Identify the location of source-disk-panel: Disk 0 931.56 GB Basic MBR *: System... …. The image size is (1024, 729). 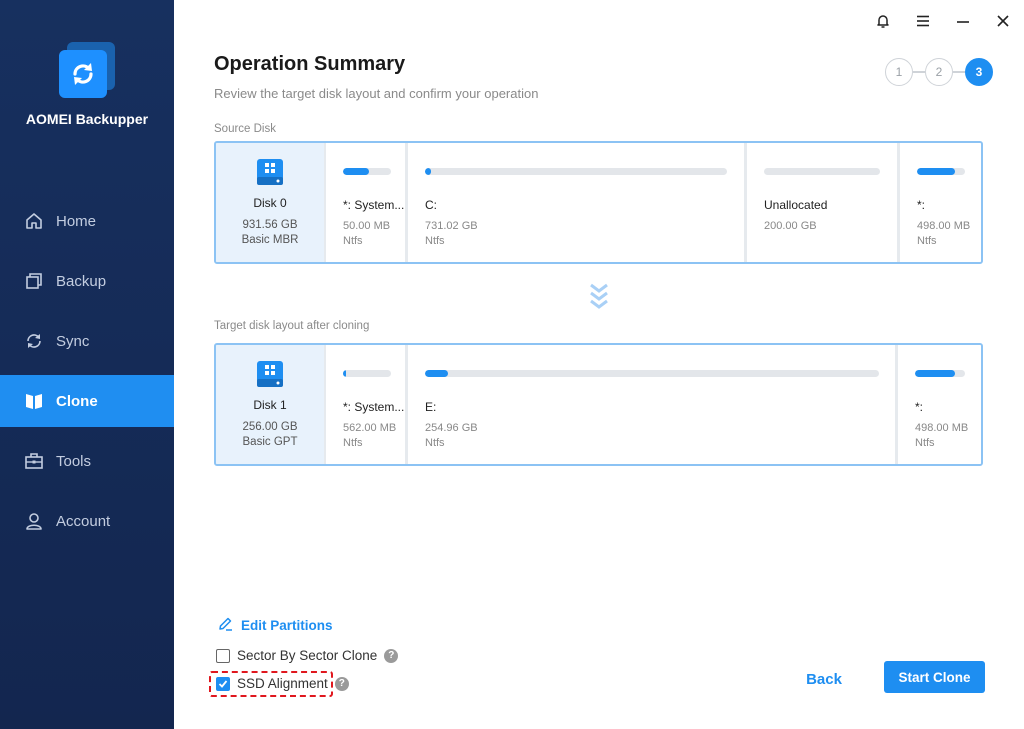
(598, 202).